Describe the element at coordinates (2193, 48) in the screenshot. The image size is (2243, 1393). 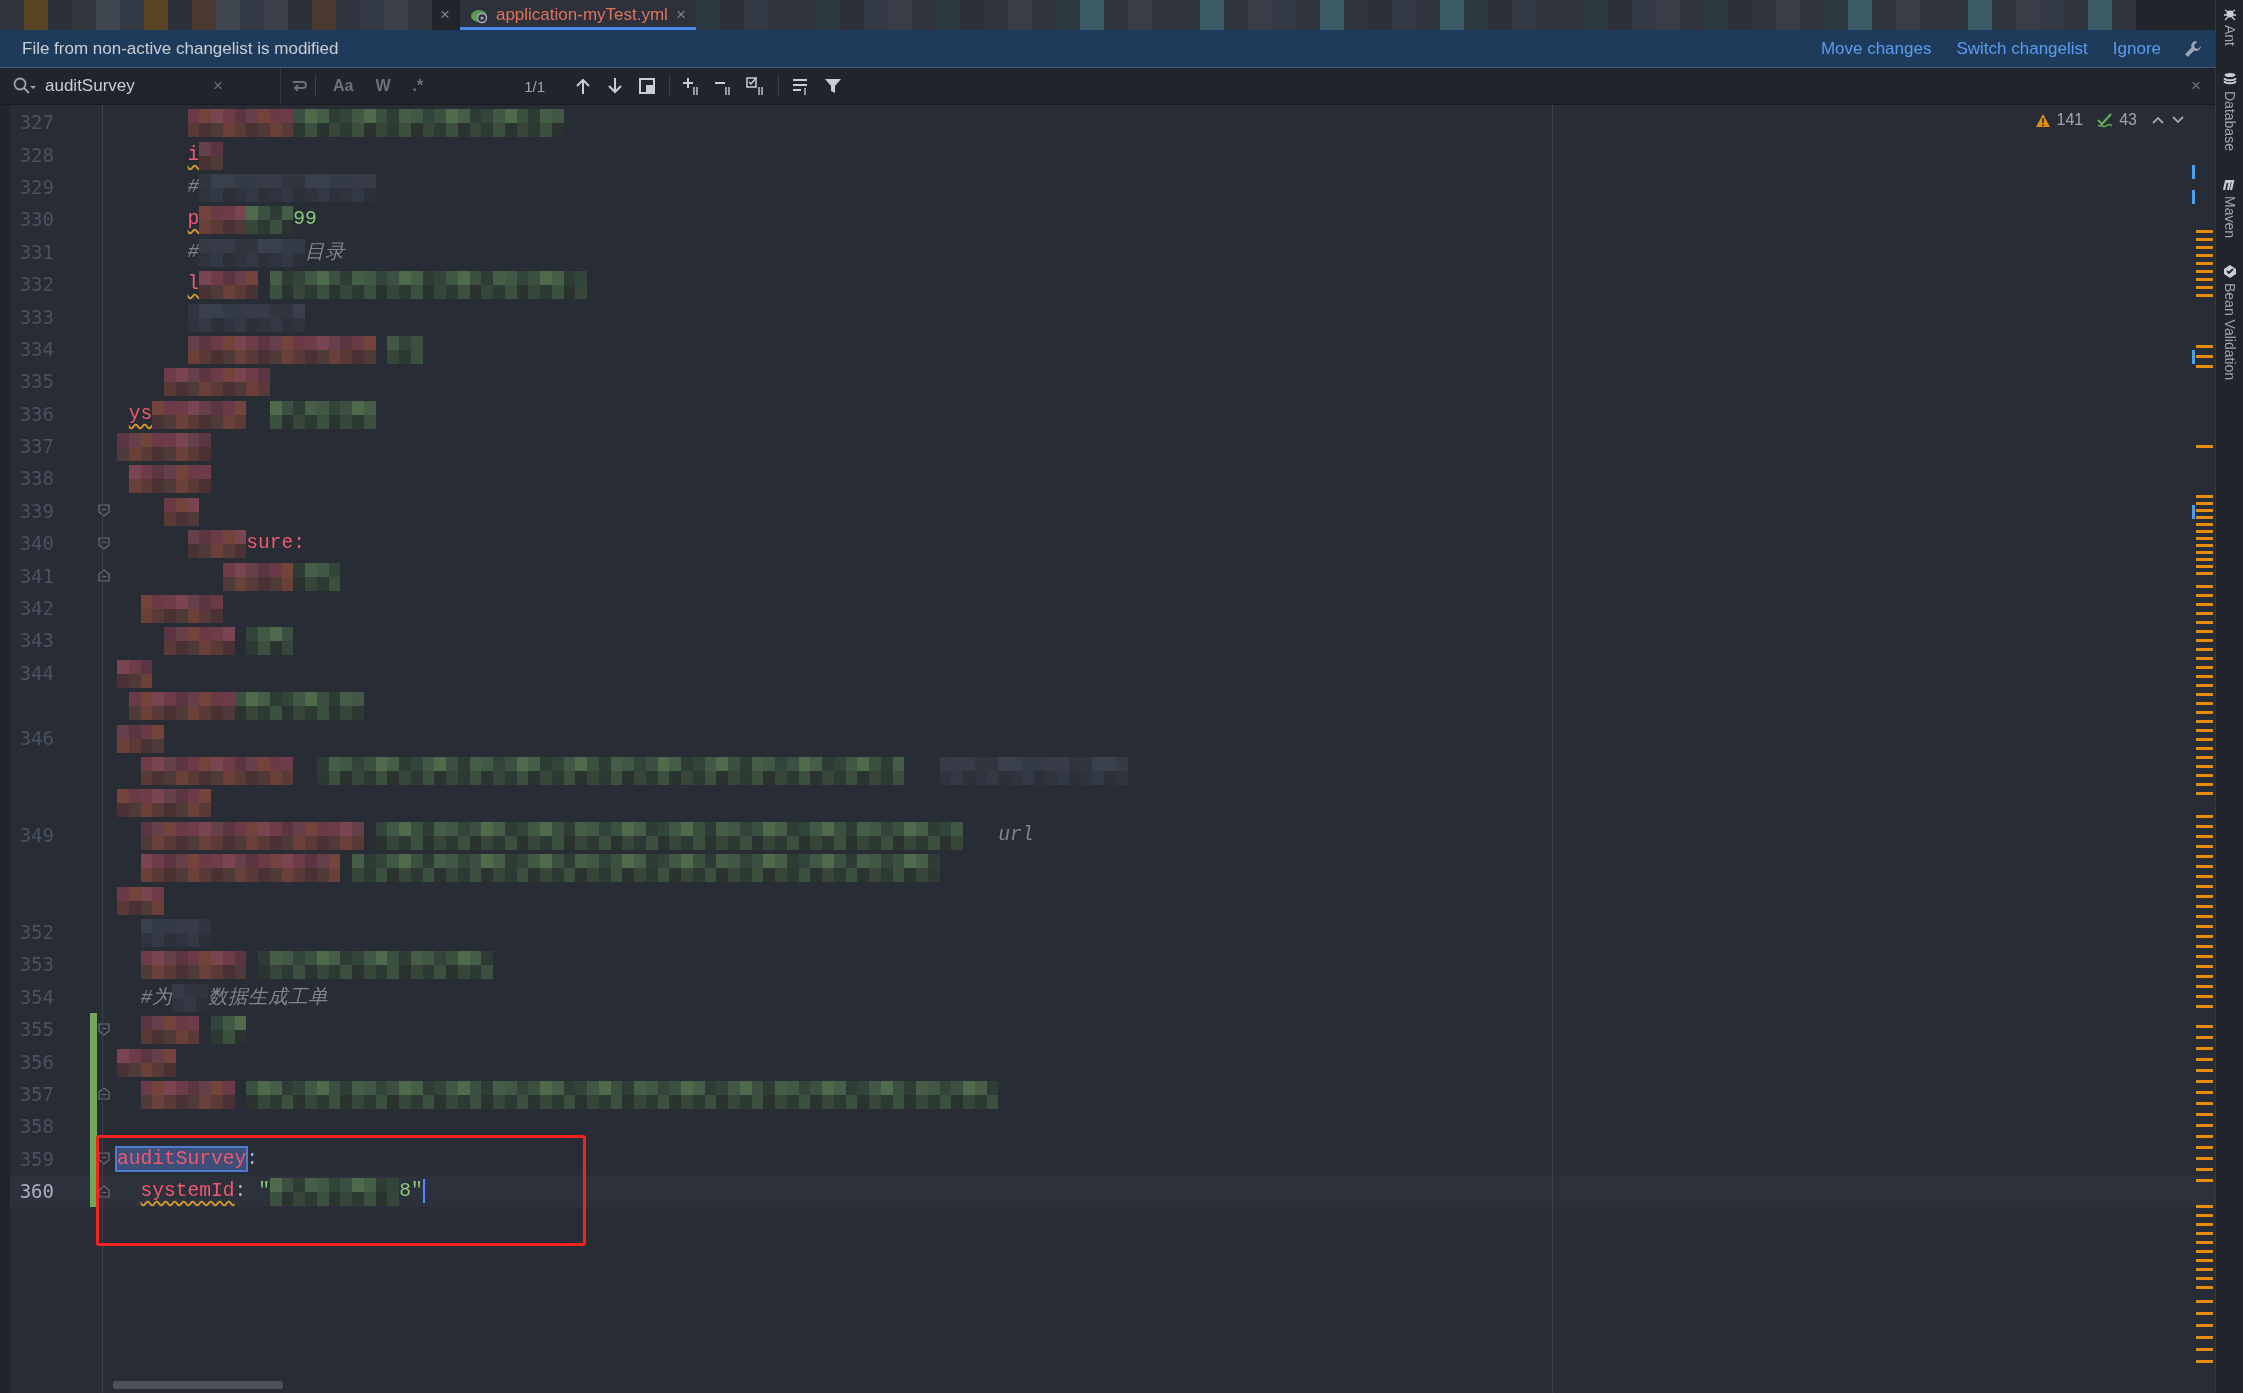
I see `wrench-icon` at that location.